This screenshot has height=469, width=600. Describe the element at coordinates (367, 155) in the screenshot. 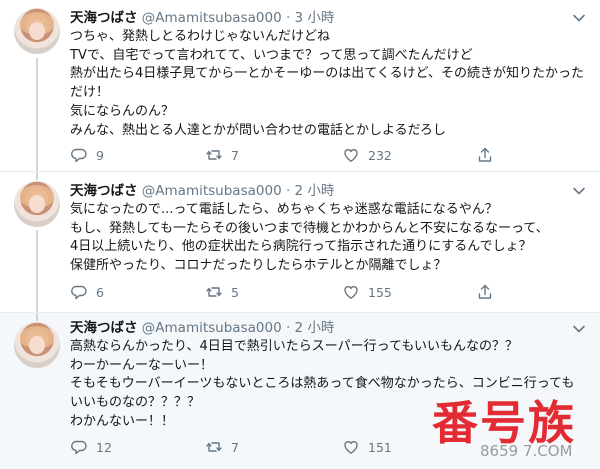

I see `like-button: 232` at that location.